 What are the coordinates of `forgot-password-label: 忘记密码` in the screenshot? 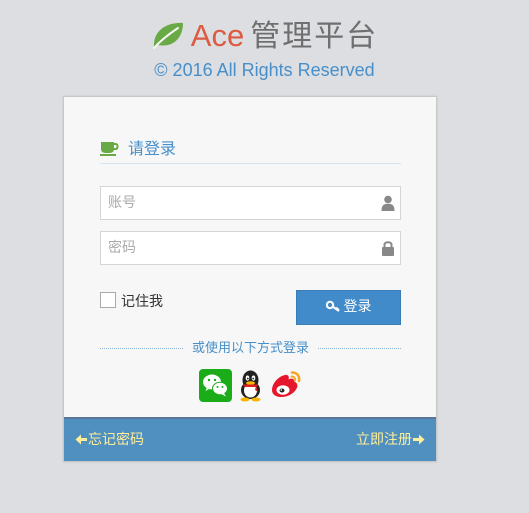 It's located at (116, 440).